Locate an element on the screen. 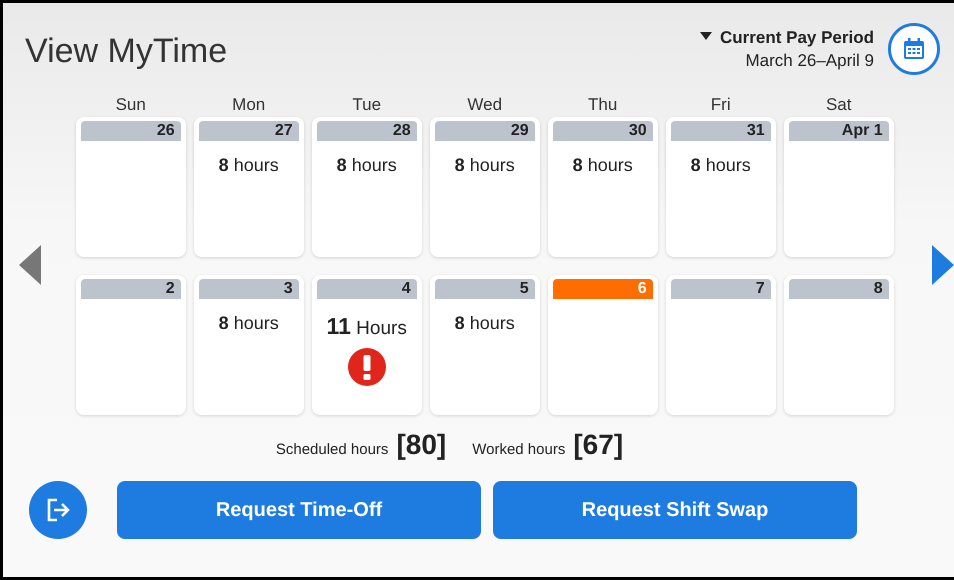  day-card: 30 8 hours is located at coordinates (603, 187).